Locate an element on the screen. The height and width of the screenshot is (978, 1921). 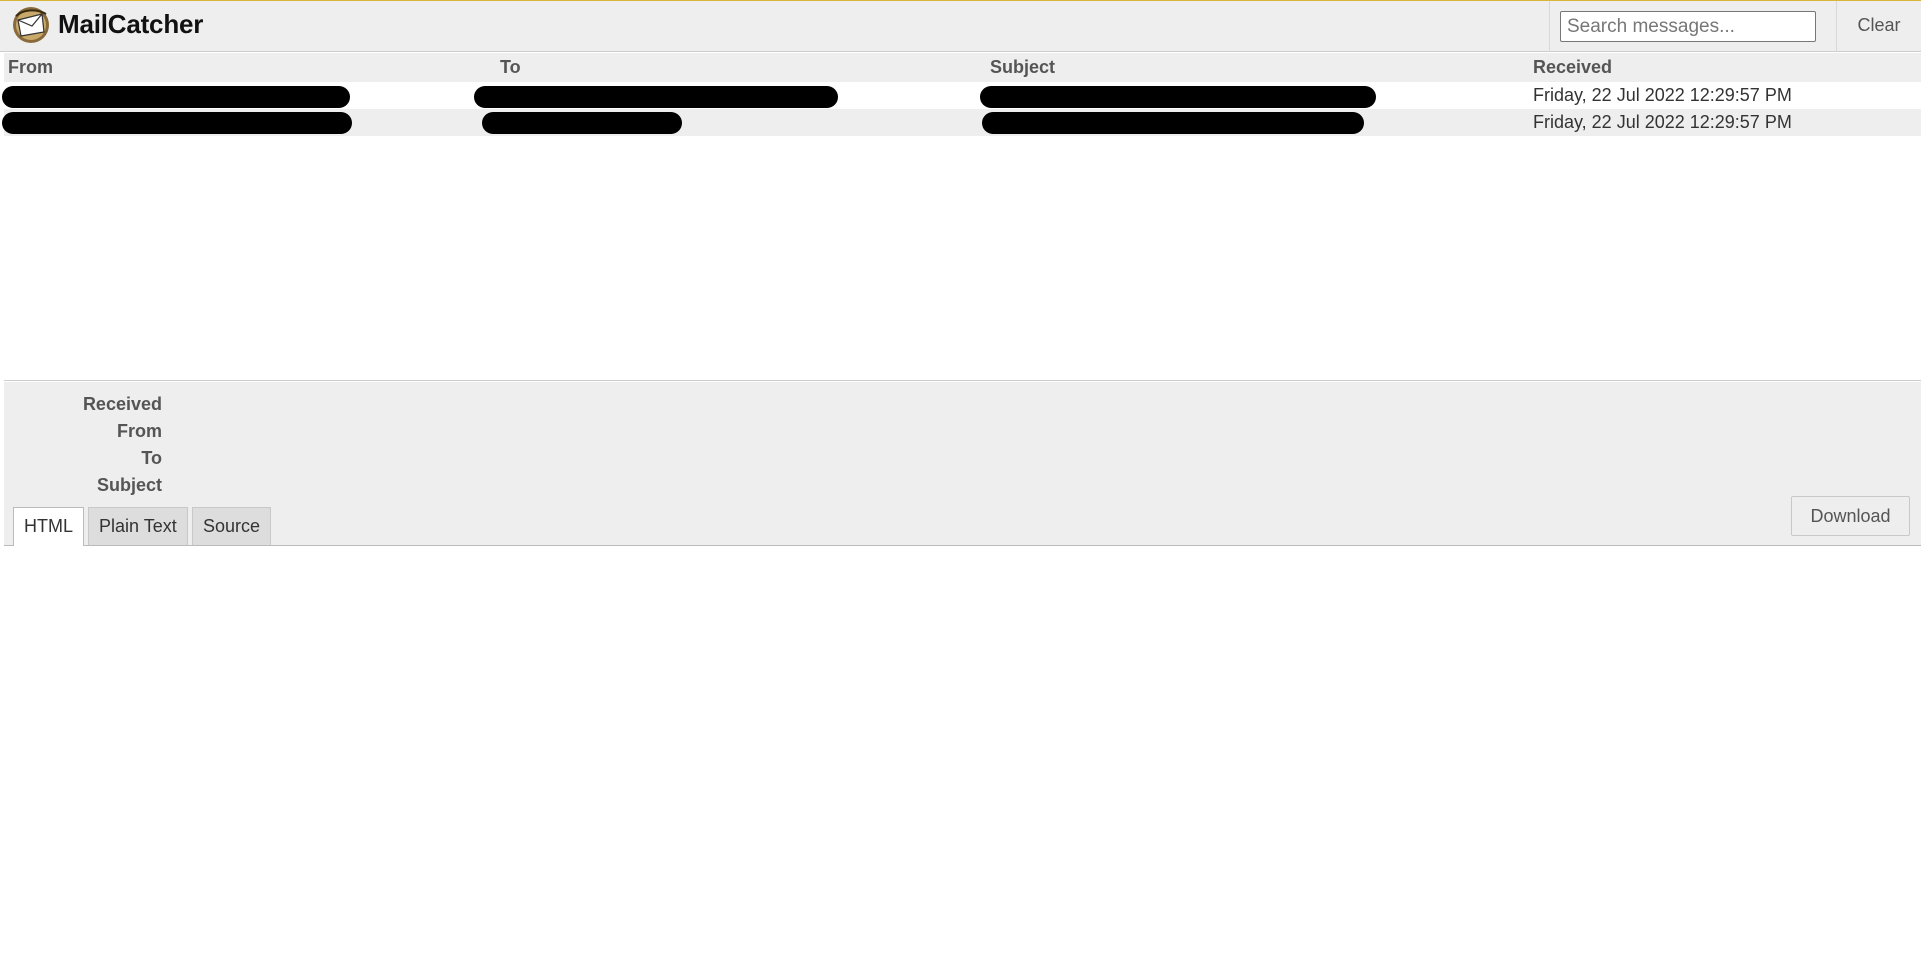
search-area is located at coordinates (1693, 26).